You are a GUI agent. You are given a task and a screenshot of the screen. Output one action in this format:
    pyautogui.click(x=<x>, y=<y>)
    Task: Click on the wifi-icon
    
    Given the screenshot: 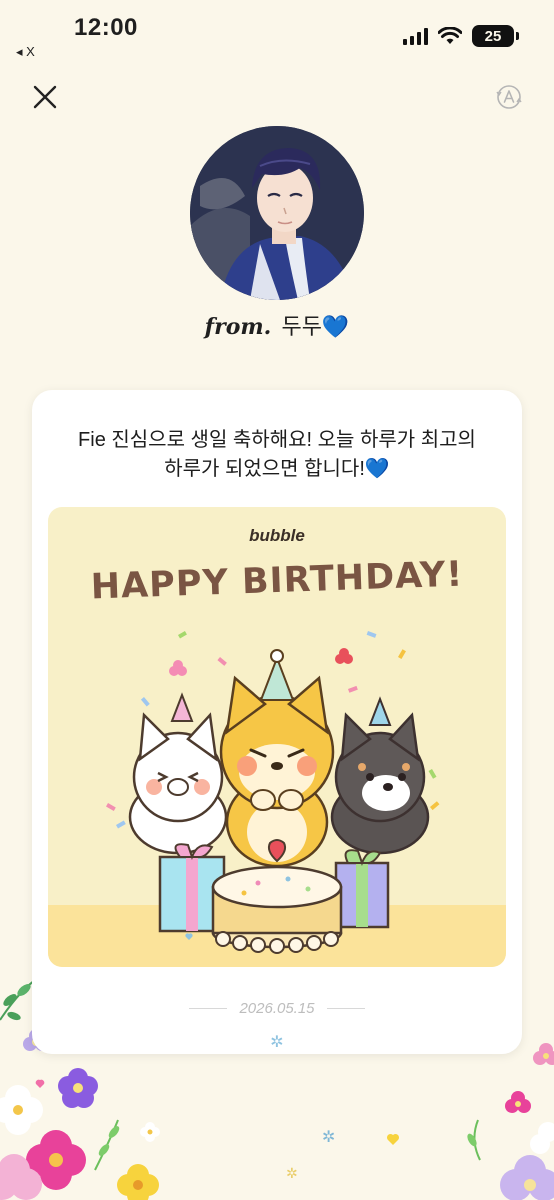 What is the action you would take?
    pyautogui.click(x=450, y=35)
    